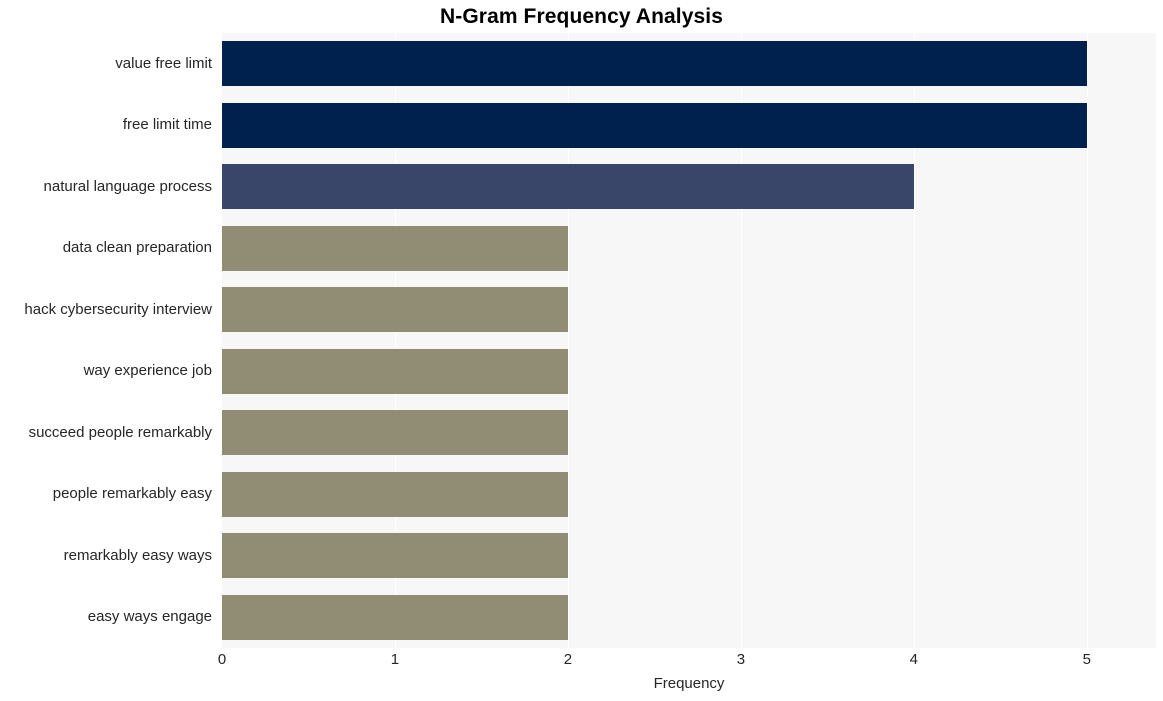 The image size is (1163, 701). I want to click on y-tick-label: succeed people remarkably, so click(120, 432).